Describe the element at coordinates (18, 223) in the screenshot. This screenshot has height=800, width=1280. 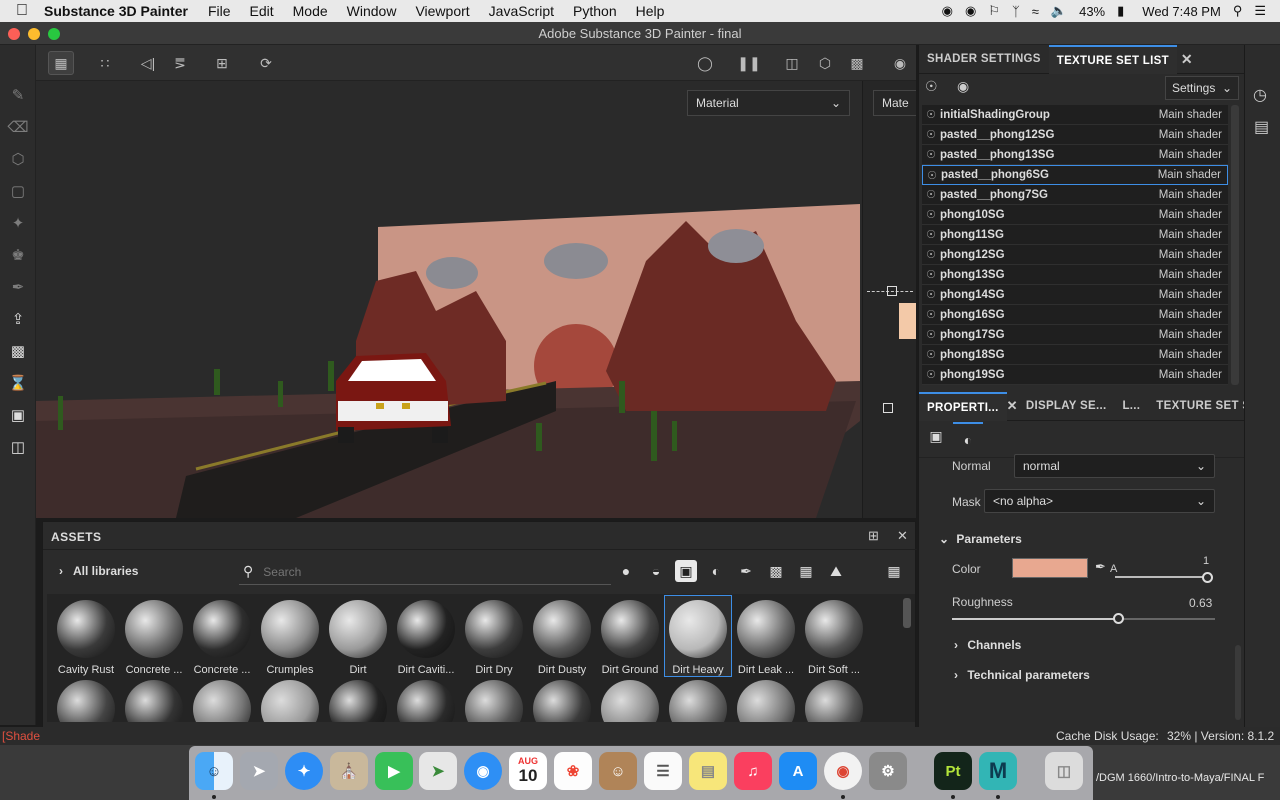
I see `smudge-icon: ✦` at that location.